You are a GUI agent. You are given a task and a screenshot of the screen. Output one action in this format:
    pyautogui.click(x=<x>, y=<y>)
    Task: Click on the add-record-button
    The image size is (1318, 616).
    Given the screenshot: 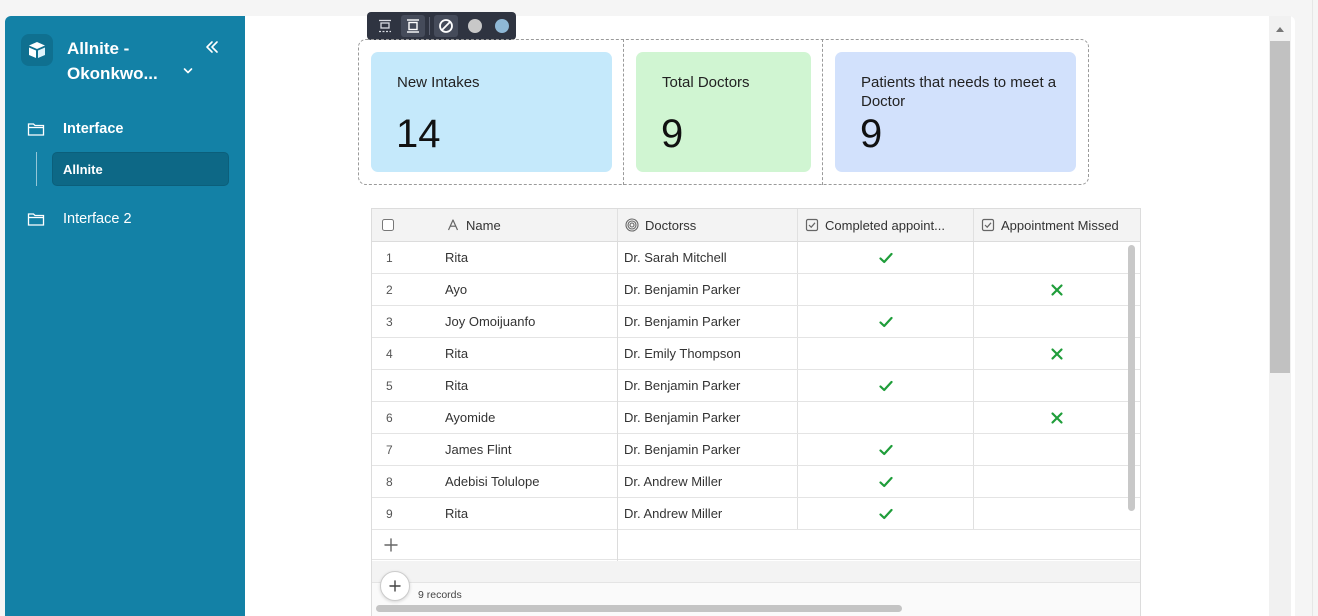 What is the action you would take?
    pyautogui.click(x=395, y=586)
    